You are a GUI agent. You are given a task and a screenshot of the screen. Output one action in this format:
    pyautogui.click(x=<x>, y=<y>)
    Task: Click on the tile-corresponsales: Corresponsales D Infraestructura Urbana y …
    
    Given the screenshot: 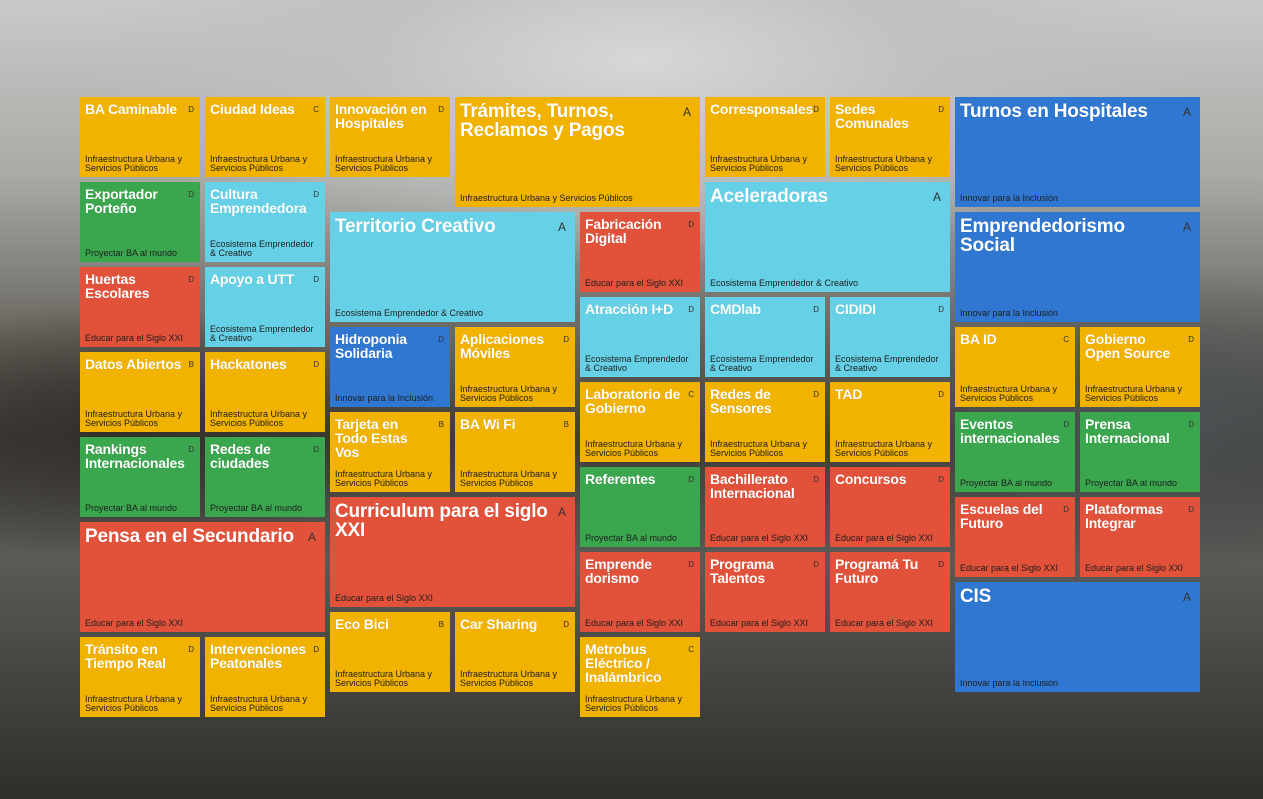 What is the action you would take?
    pyautogui.click(x=765, y=137)
    